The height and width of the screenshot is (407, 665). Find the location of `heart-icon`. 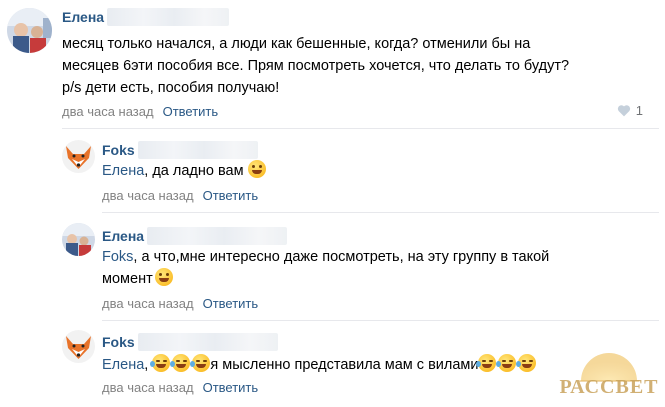

heart-icon is located at coordinates (623, 111).